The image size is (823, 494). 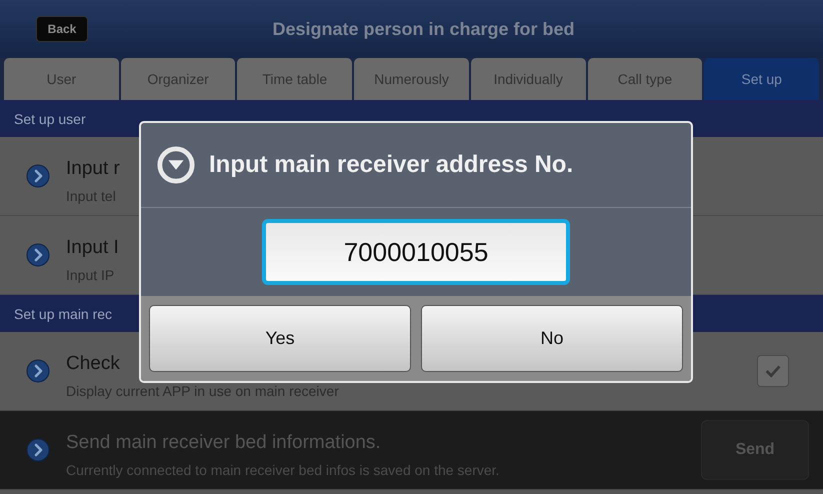 I want to click on dialog-title: Input main receiver address No., so click(x=391, y=165).